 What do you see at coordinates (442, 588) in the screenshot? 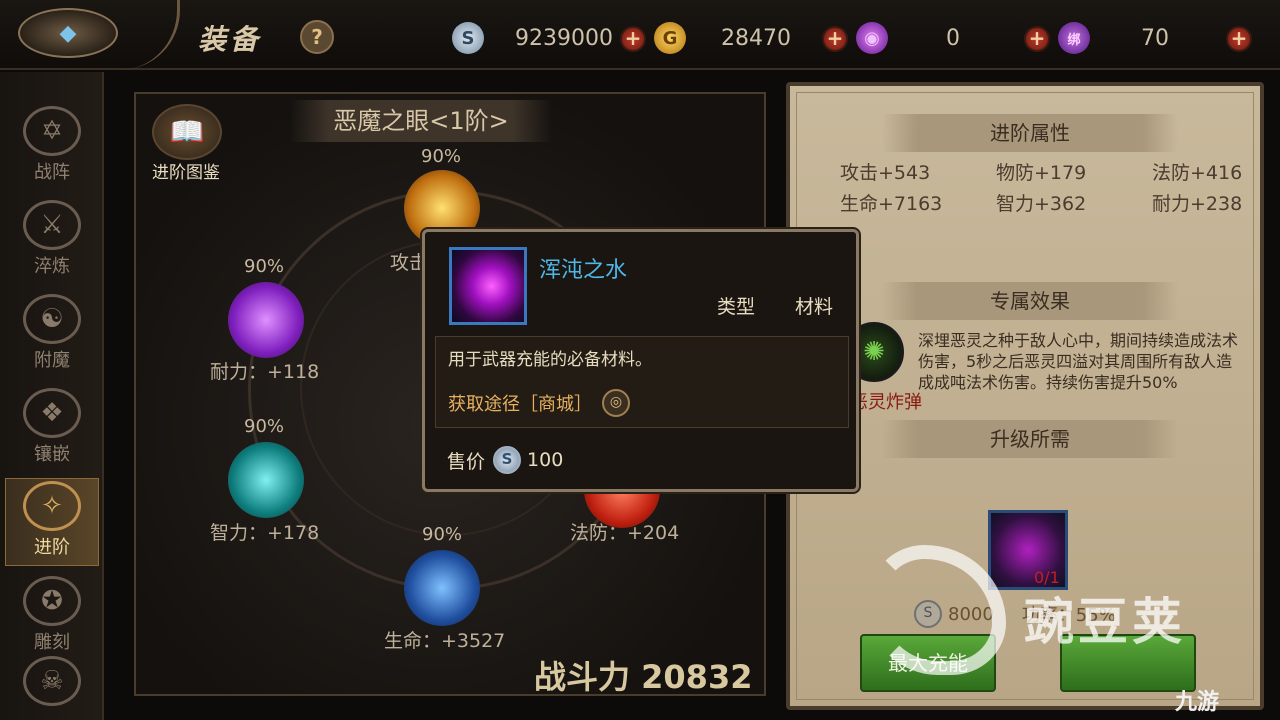
I see `life-orb` at bounding box center [442, 588].